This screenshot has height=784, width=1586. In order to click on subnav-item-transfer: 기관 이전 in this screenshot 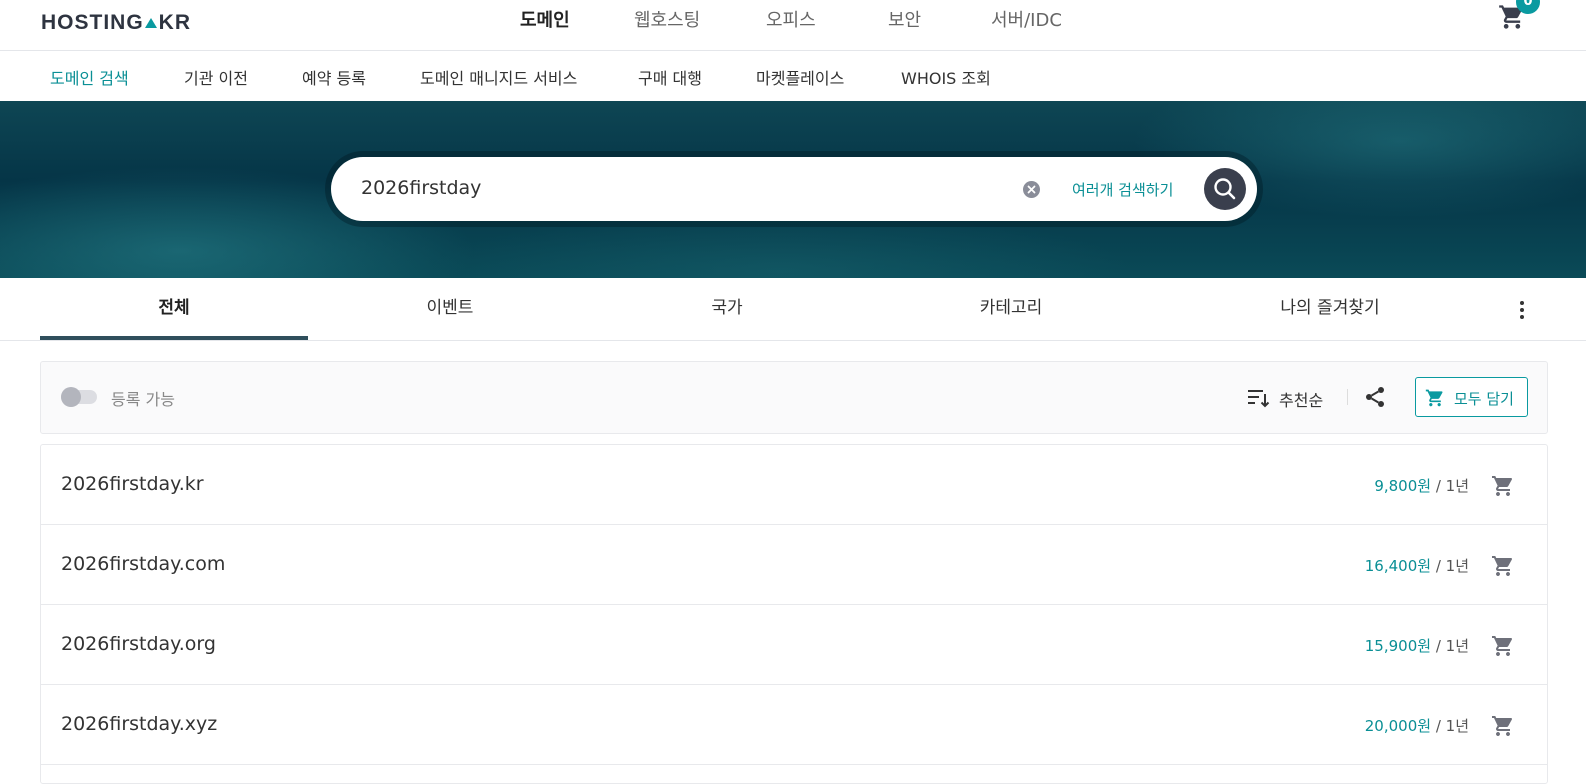, I will do `click(216, 77)`.